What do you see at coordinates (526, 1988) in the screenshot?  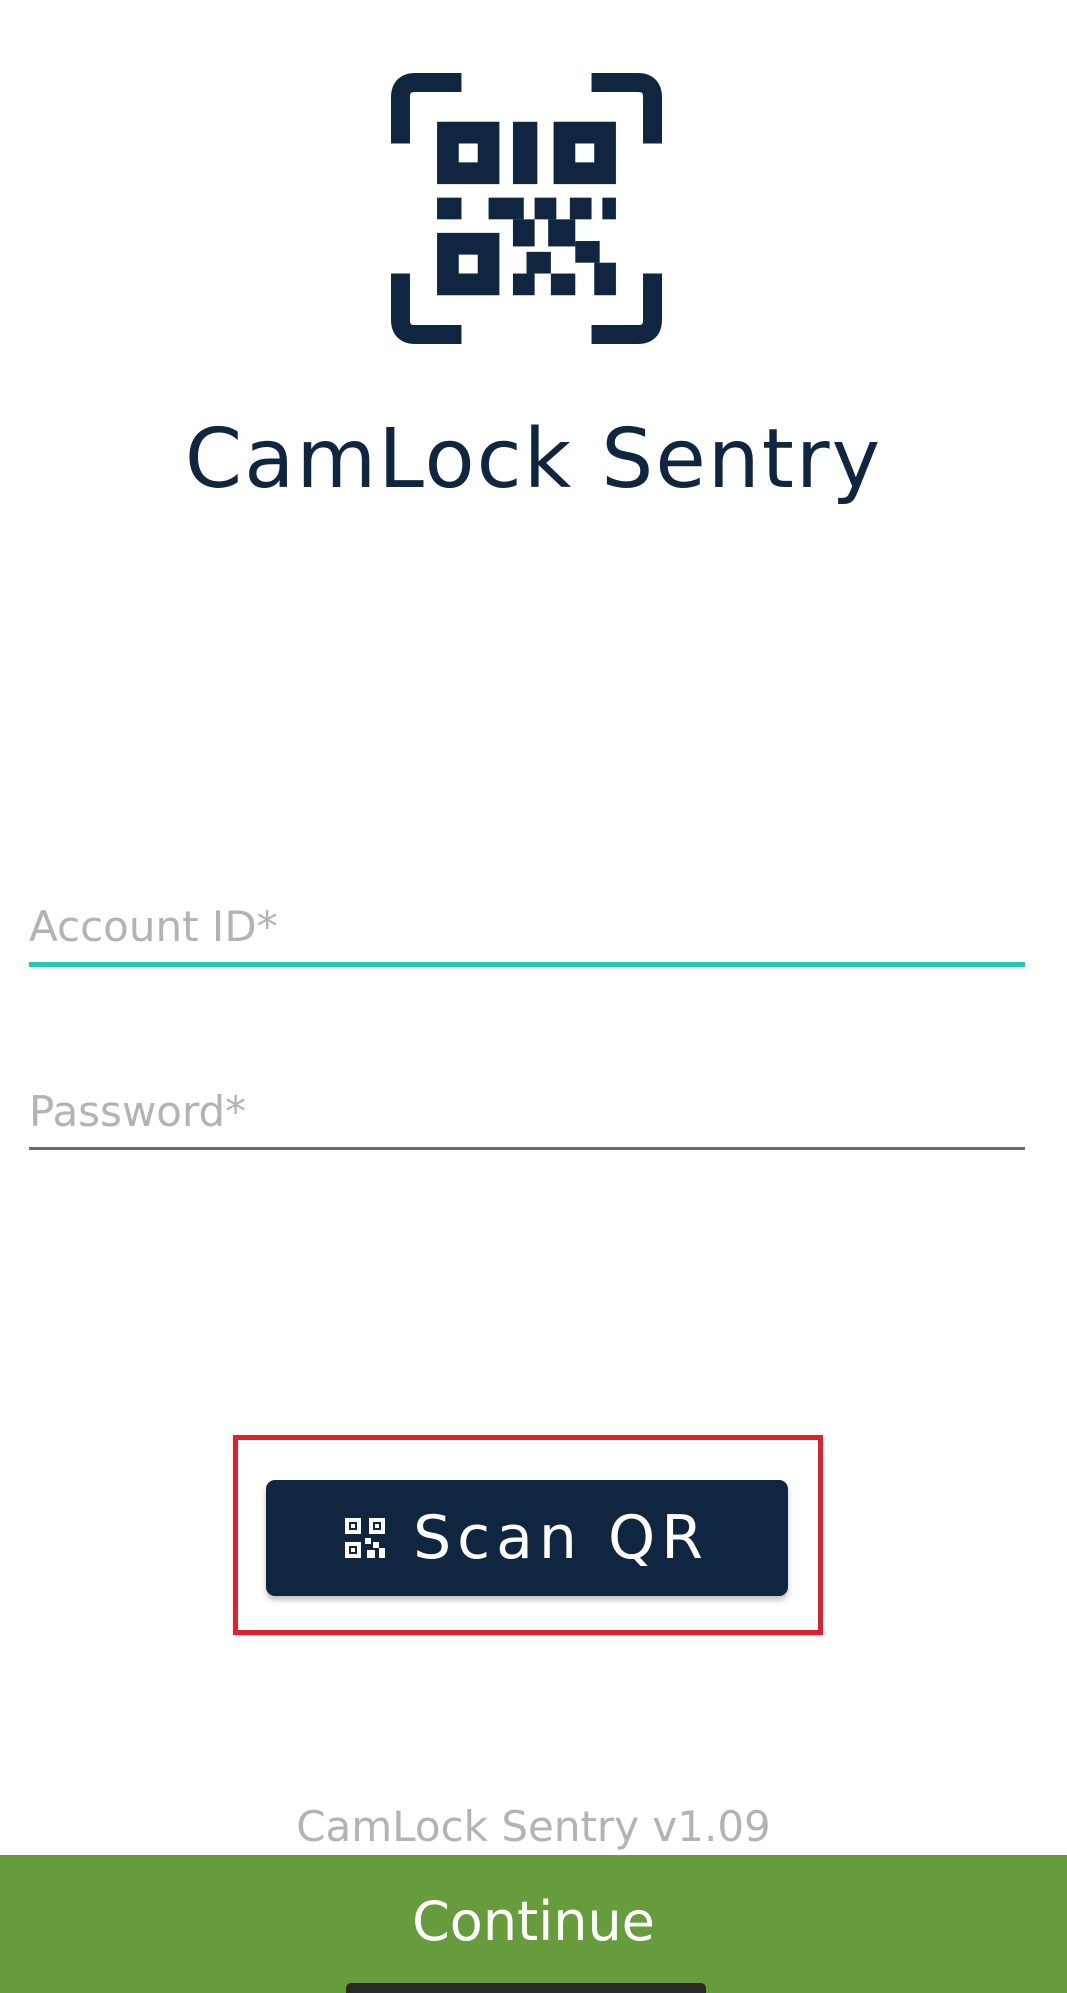 I see `home-indicator` at bounding box center [526, 1988].